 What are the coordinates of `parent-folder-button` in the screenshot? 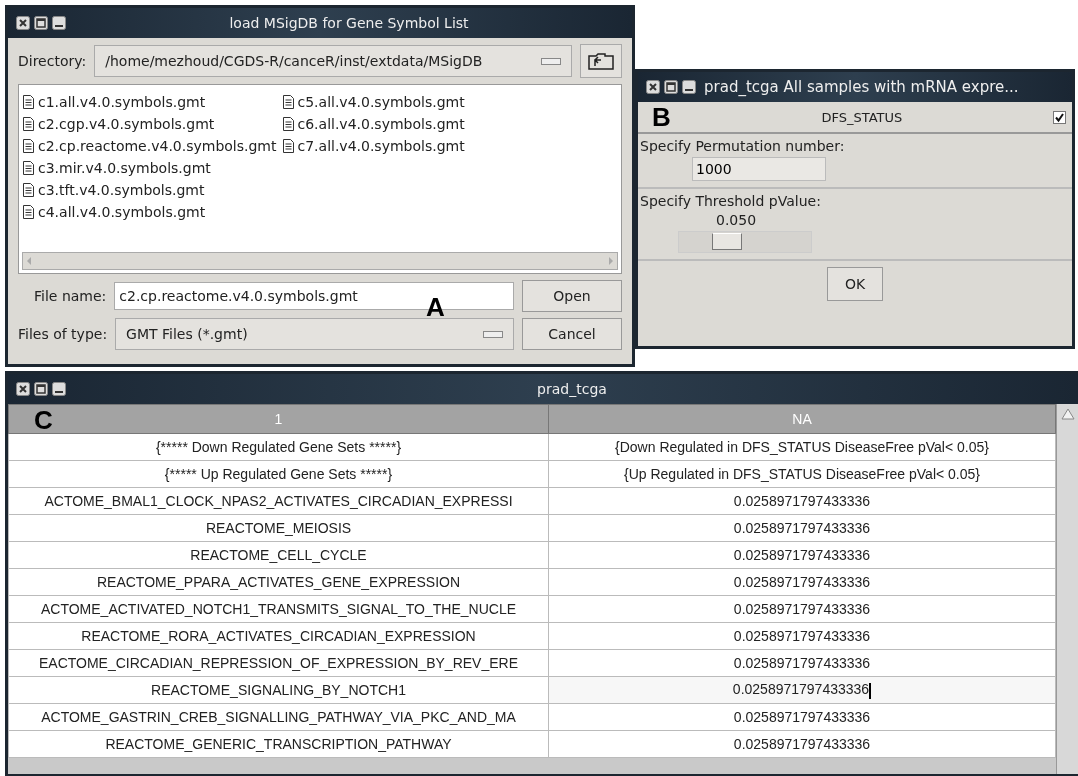 It's located at (601, 61).